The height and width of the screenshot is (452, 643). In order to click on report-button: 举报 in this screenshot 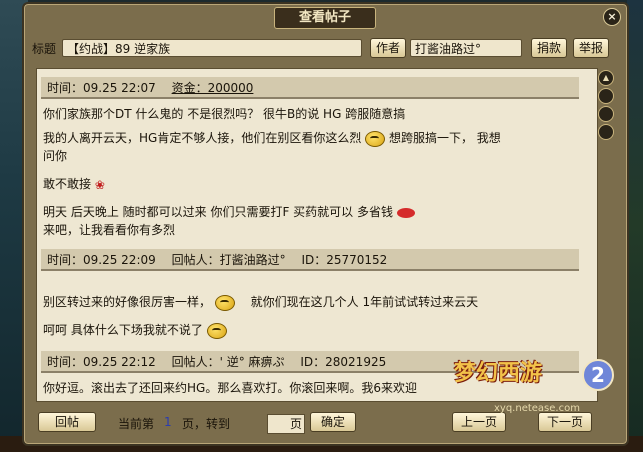, I will do `click(591, 48)`.